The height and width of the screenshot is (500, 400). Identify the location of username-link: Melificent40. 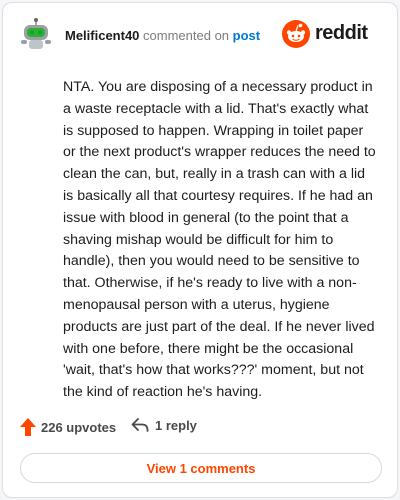
(102, 35).